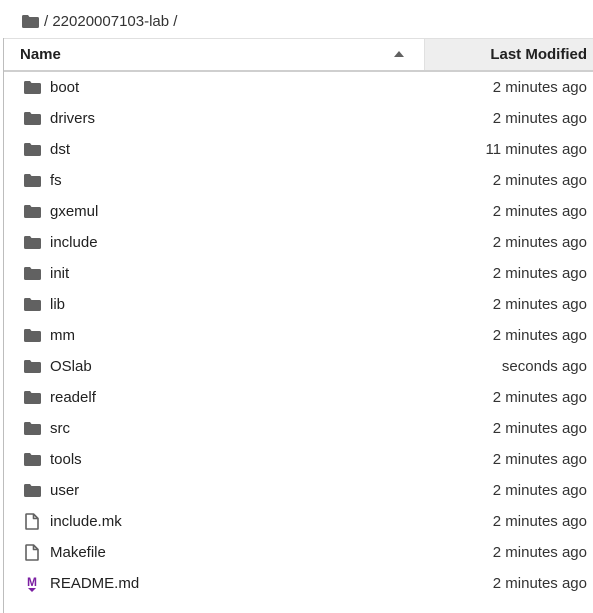 Image resolution: width=593 pixels, height=613 pixels. I want to click on file-name: gxemul, so click(74, 211).